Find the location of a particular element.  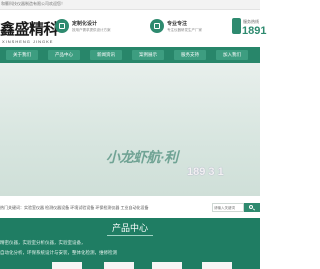

banner-phone: 189 3 1 is located at coordinates (205, 172).